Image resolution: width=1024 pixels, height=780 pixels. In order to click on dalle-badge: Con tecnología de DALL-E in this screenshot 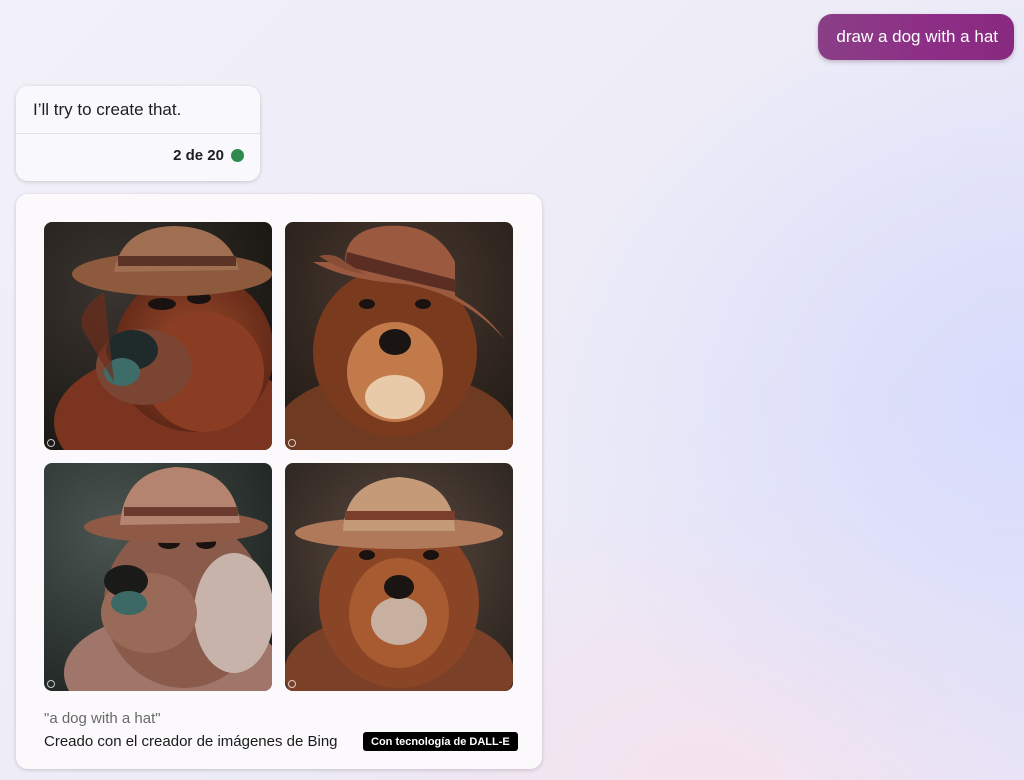, I will do `click(440, 741)`.